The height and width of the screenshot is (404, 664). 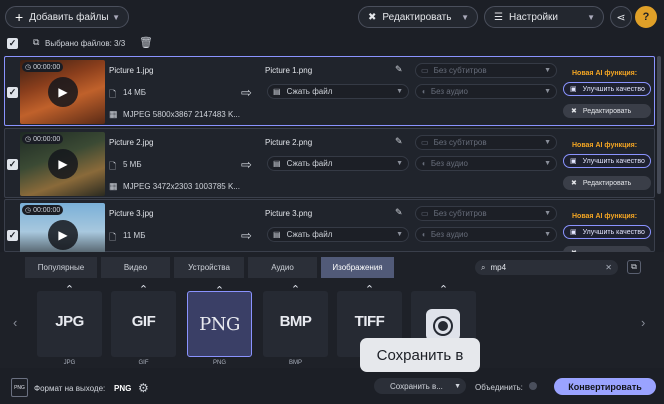 I want to click on tab-video: Видео, so click(x=135, y=267).